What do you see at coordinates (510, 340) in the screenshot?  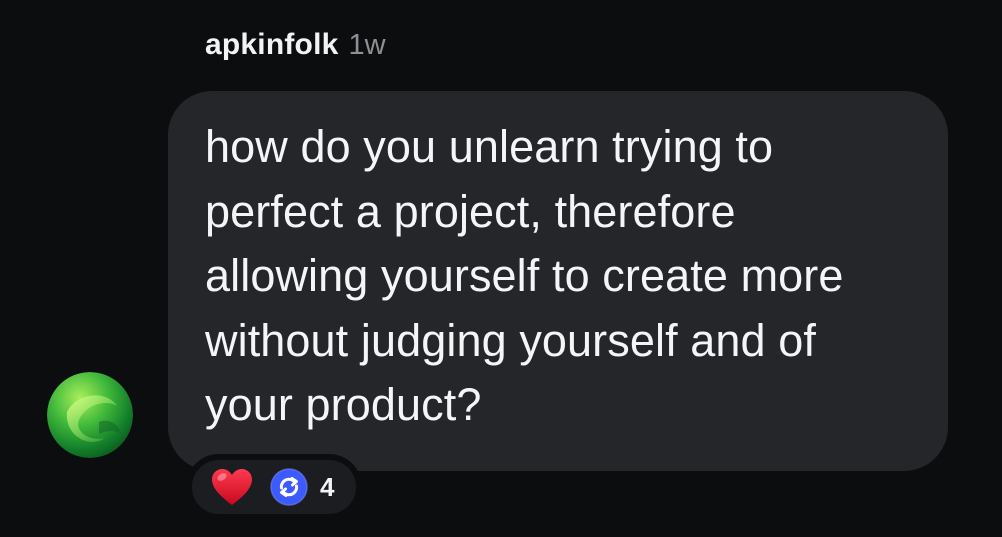 I see `comment-line: without judging yourself and of` at bounding box center [510, 340].